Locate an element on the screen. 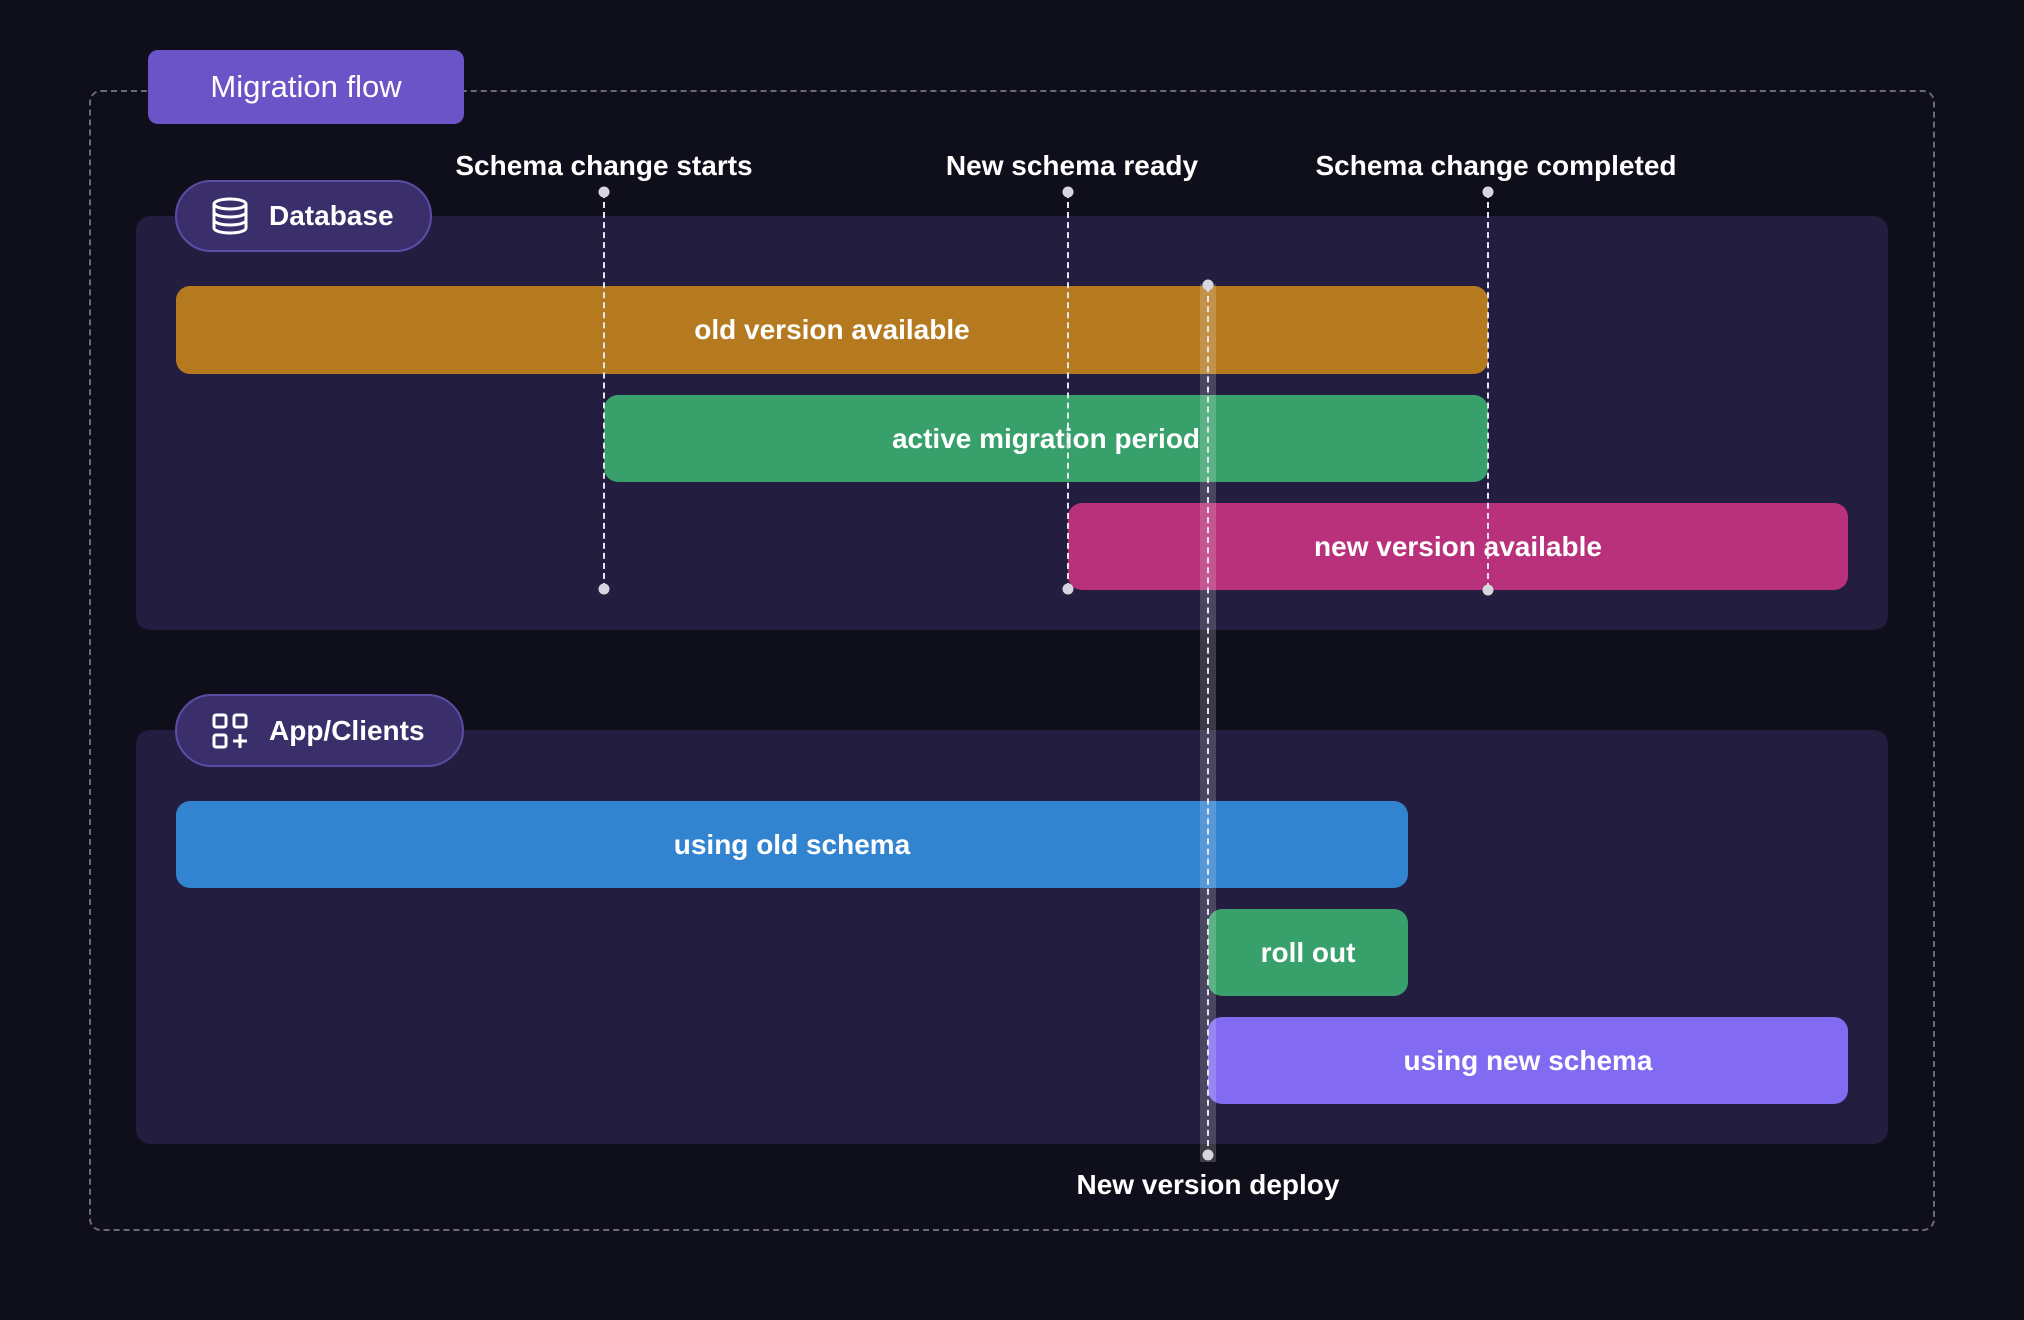 The height and width of the screenshot is (1320, 2024). database-icon is located at coordinates (230, 216).